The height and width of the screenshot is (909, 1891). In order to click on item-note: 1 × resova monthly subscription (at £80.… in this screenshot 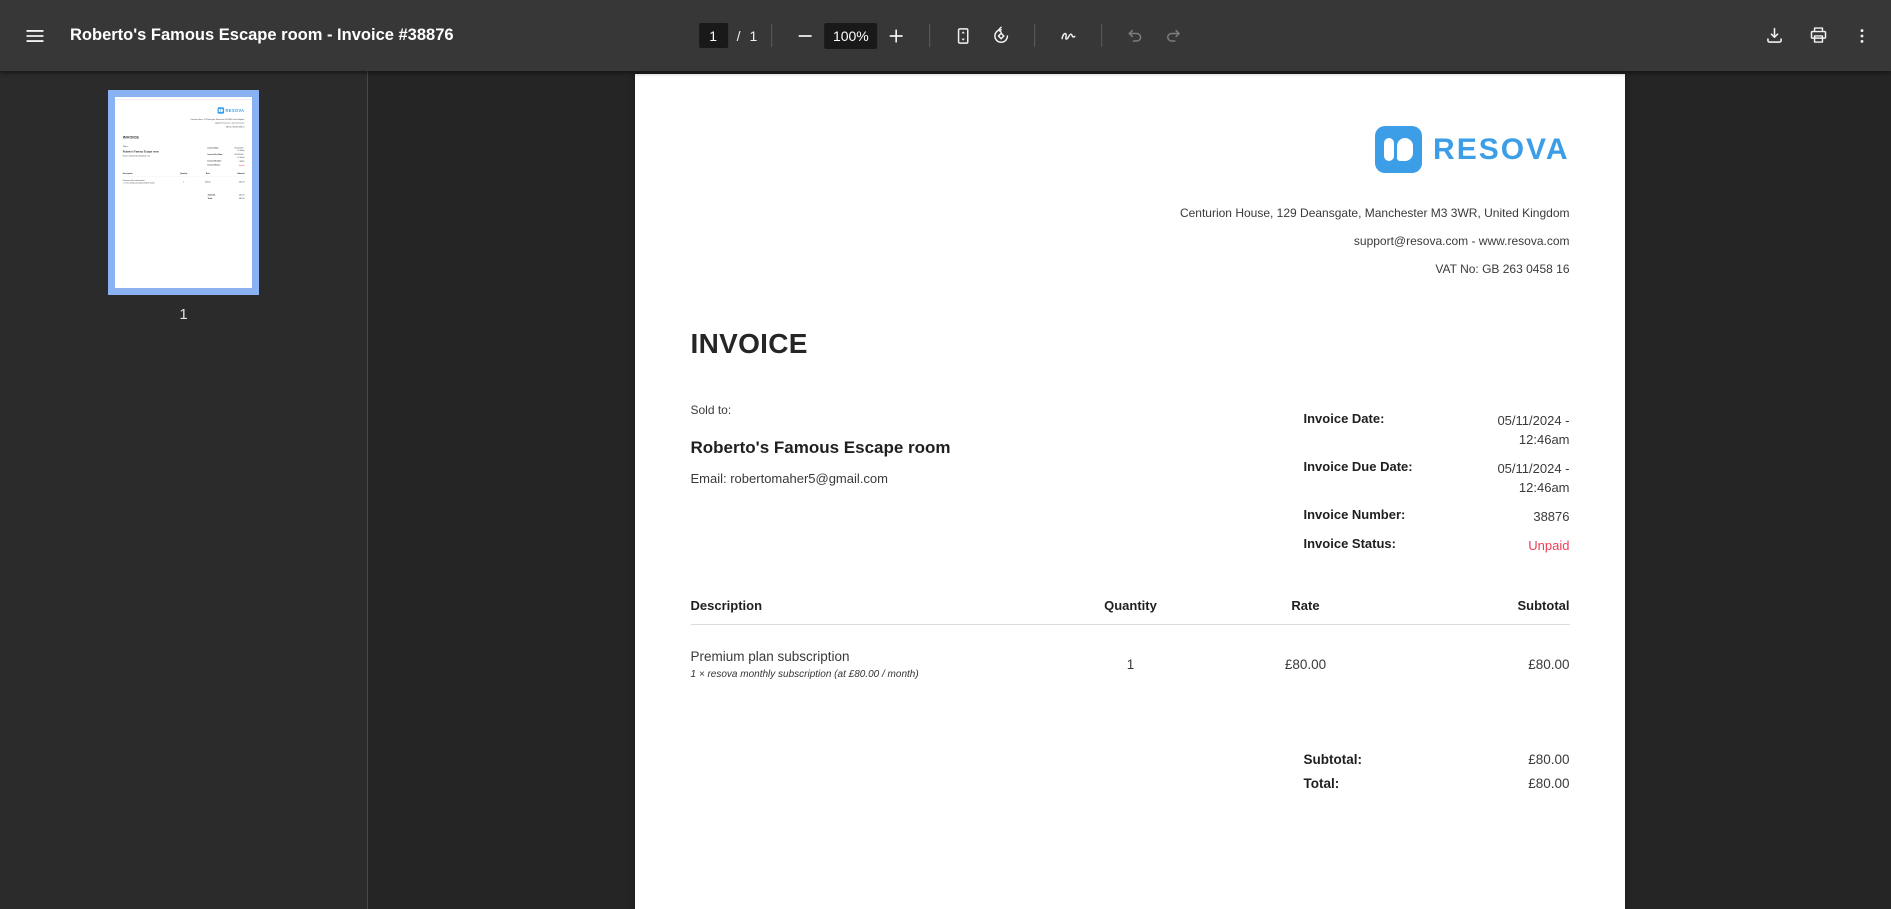, I will do `click(804, 674)`.